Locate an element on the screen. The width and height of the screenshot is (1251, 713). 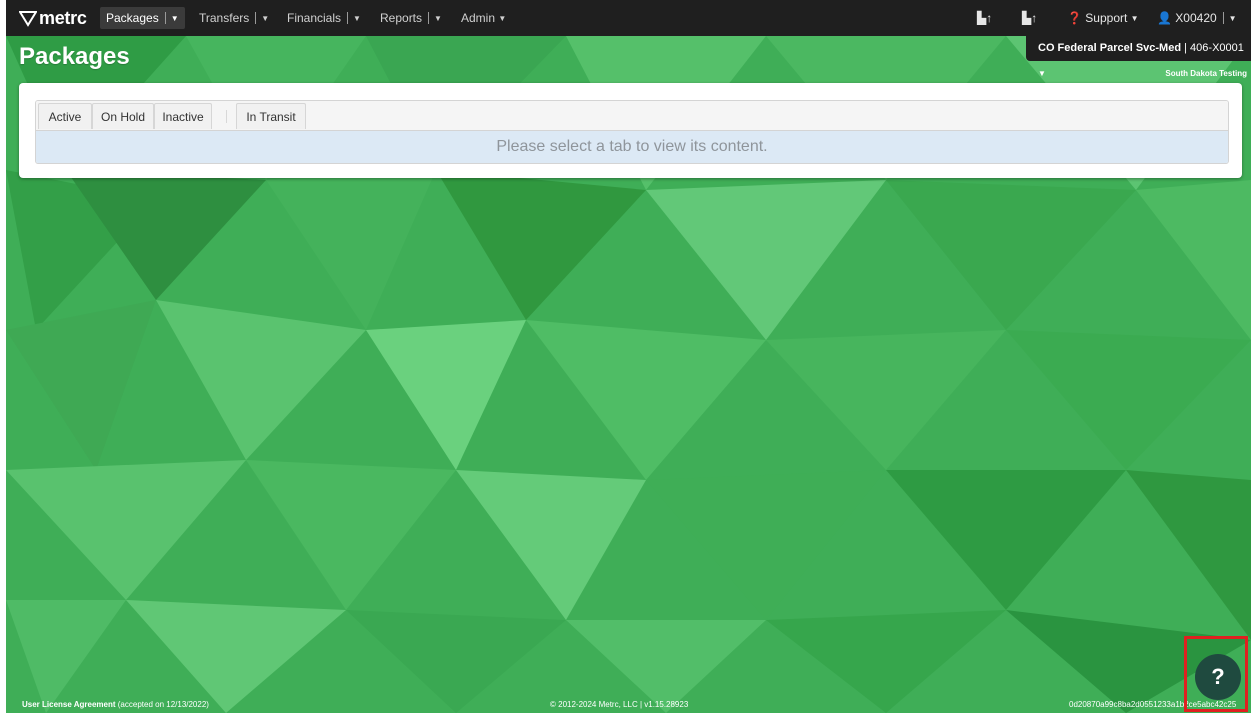
tab-in-transit: In Transit is located at coordinates (271, 116).